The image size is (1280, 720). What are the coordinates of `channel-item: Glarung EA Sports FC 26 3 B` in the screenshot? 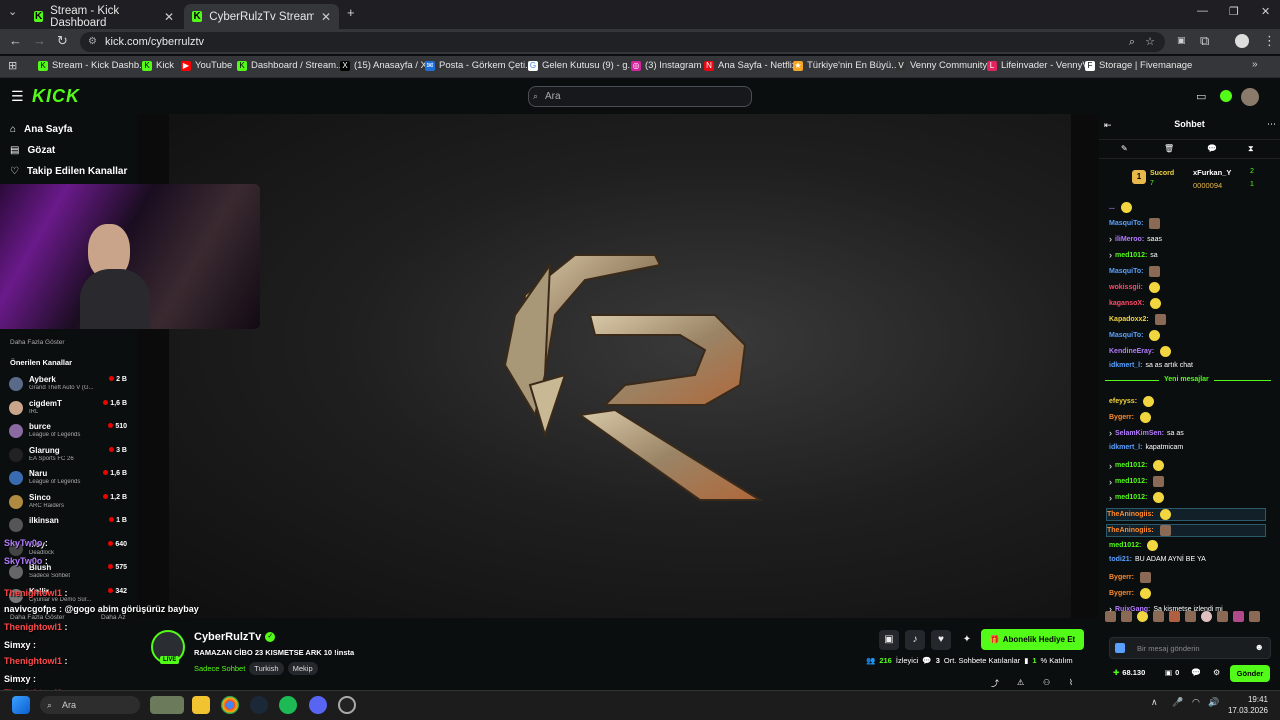 It's located at (72, 456).